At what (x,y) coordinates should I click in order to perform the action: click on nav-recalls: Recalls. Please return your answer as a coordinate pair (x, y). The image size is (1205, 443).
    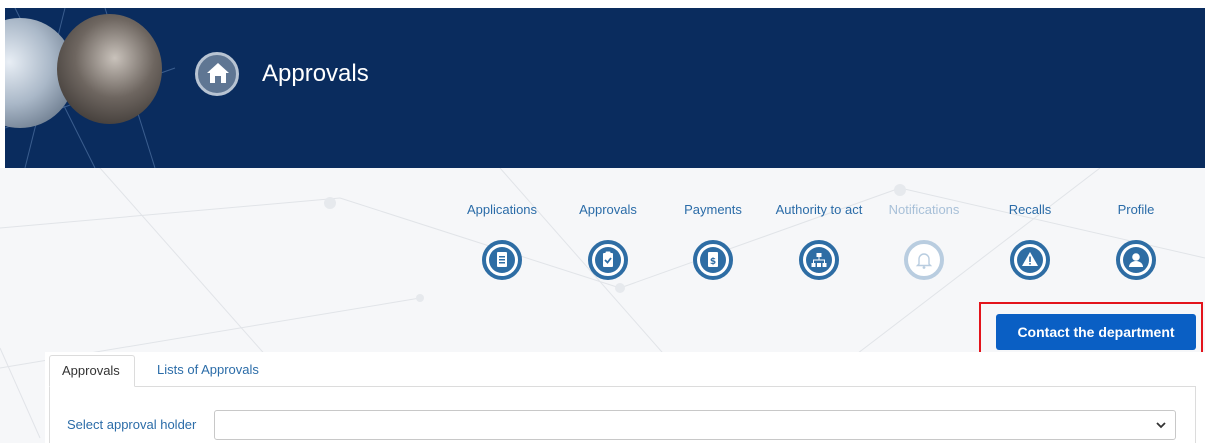
    Looking at the image, I should click on (1030, 241).